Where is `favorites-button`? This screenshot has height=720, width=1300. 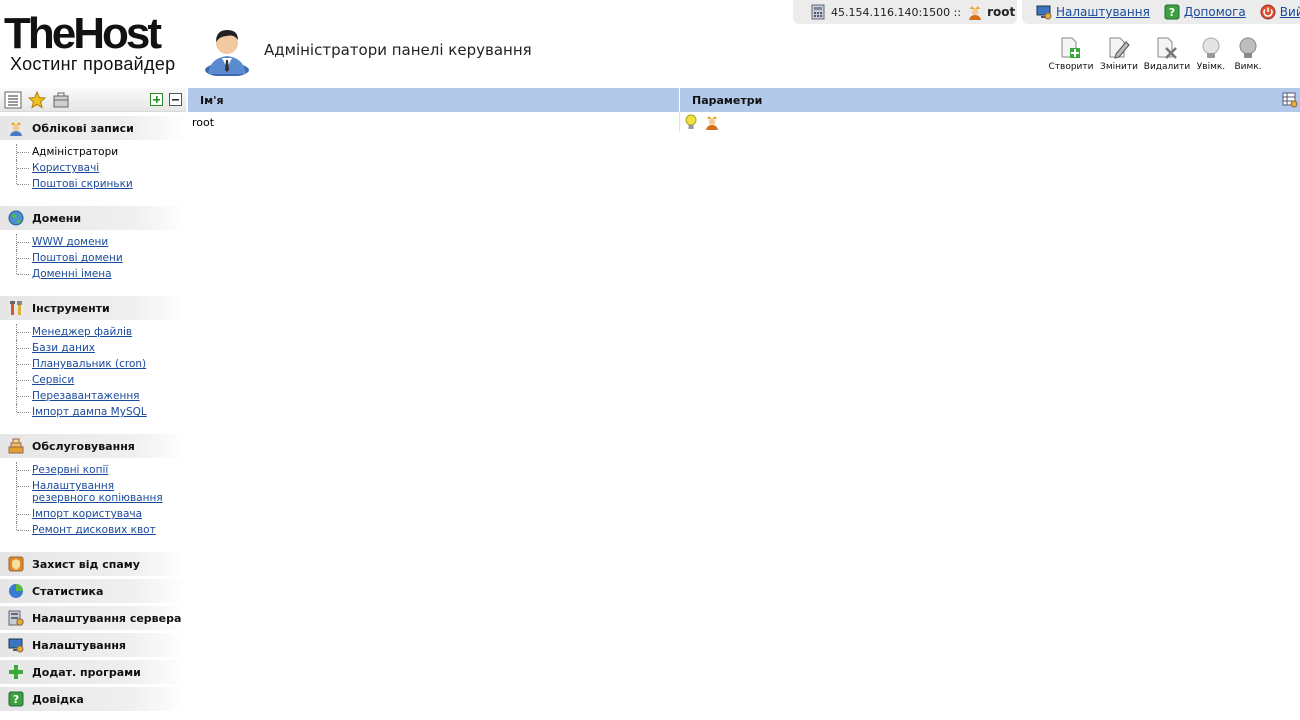
favorites-button is located at coordinates (37, 99).